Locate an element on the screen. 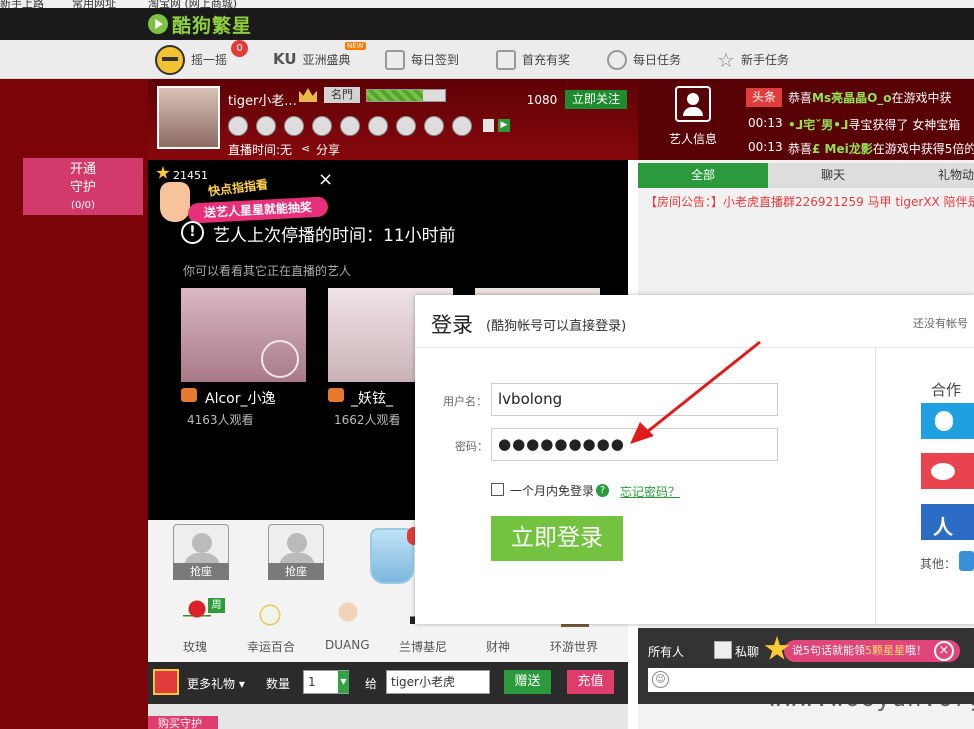  thumbnail-name: _妖铉_ is located at coordinates (372, 398).